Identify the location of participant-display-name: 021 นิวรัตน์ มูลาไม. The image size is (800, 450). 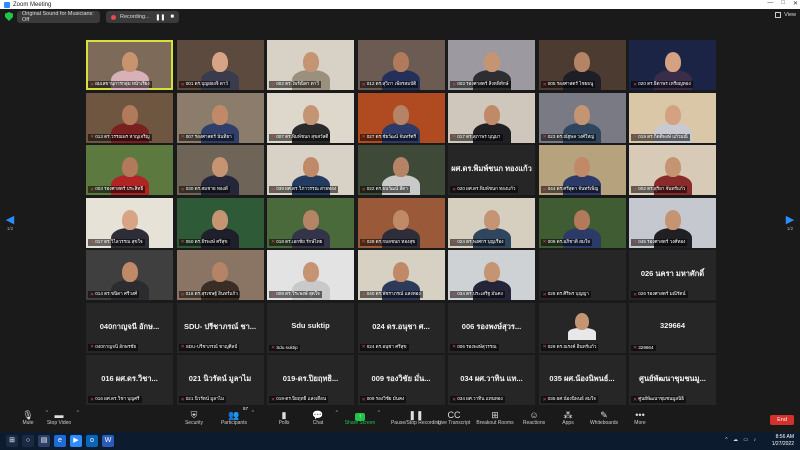
(220, 378).